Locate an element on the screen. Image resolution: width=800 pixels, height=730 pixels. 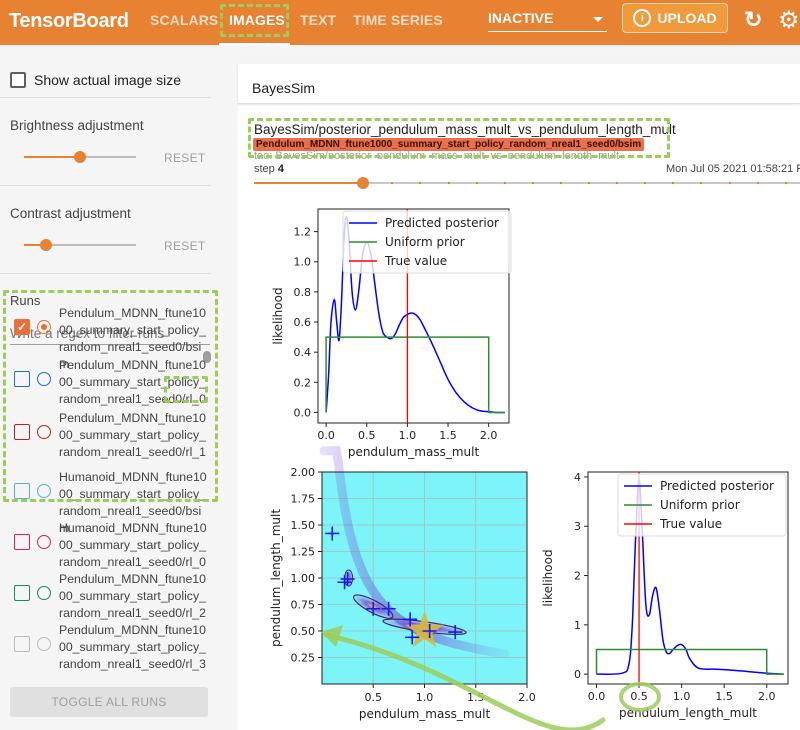
legend-label: True value is located at coordinates (690, 524).